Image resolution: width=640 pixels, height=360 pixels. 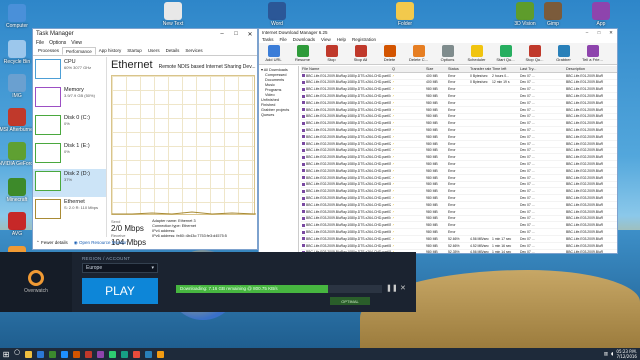 What do you see at coordinates (364, 39) in the screenshot?
I see `menu-item: Registration` at bounding box center [364, 39].